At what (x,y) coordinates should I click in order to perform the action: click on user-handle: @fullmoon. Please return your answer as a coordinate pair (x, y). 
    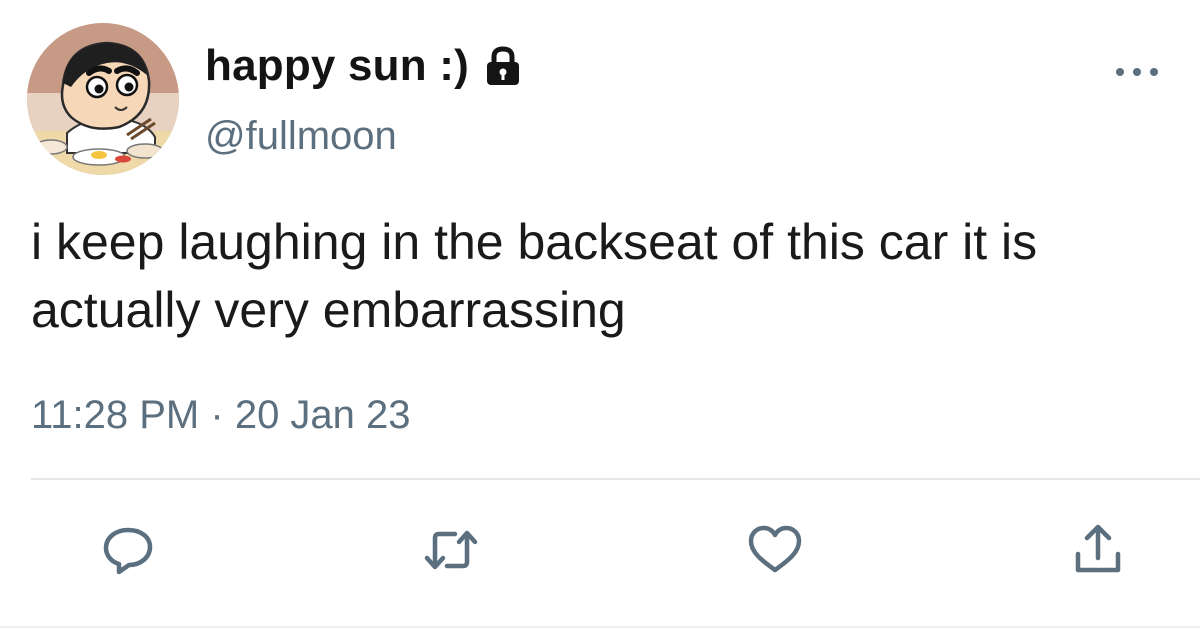
    Looking at the image, I should click on (301, 136).